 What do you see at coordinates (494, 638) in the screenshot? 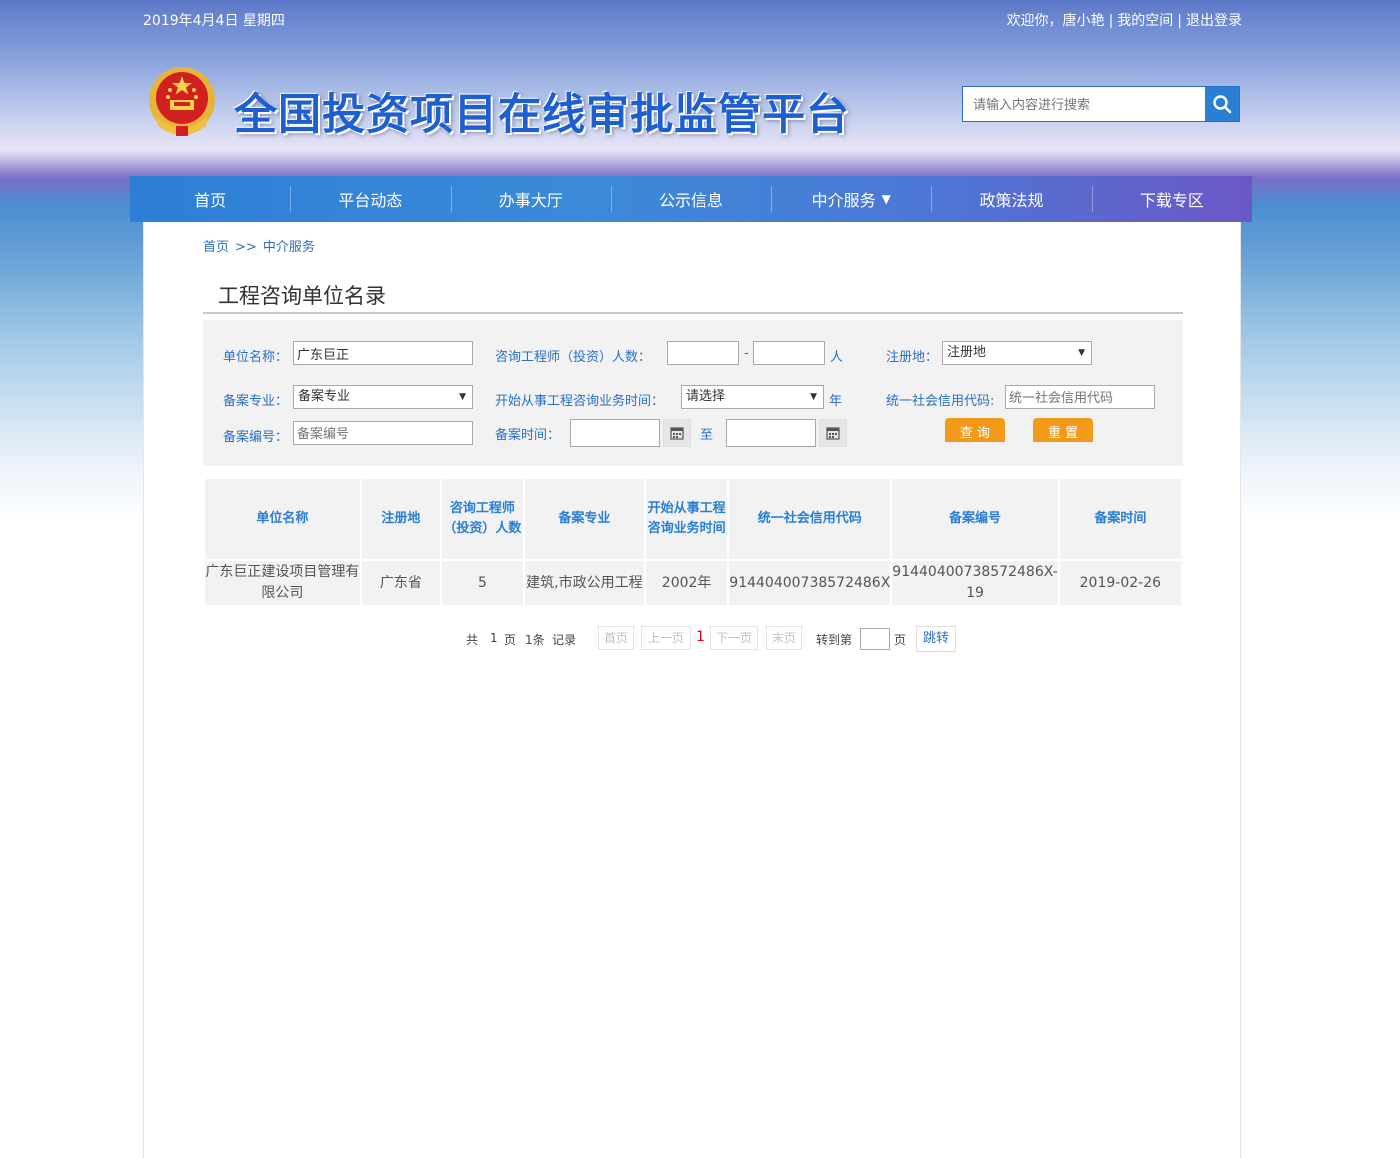
I see `pager-total-pages: 1` at bounding box center [494, 638].